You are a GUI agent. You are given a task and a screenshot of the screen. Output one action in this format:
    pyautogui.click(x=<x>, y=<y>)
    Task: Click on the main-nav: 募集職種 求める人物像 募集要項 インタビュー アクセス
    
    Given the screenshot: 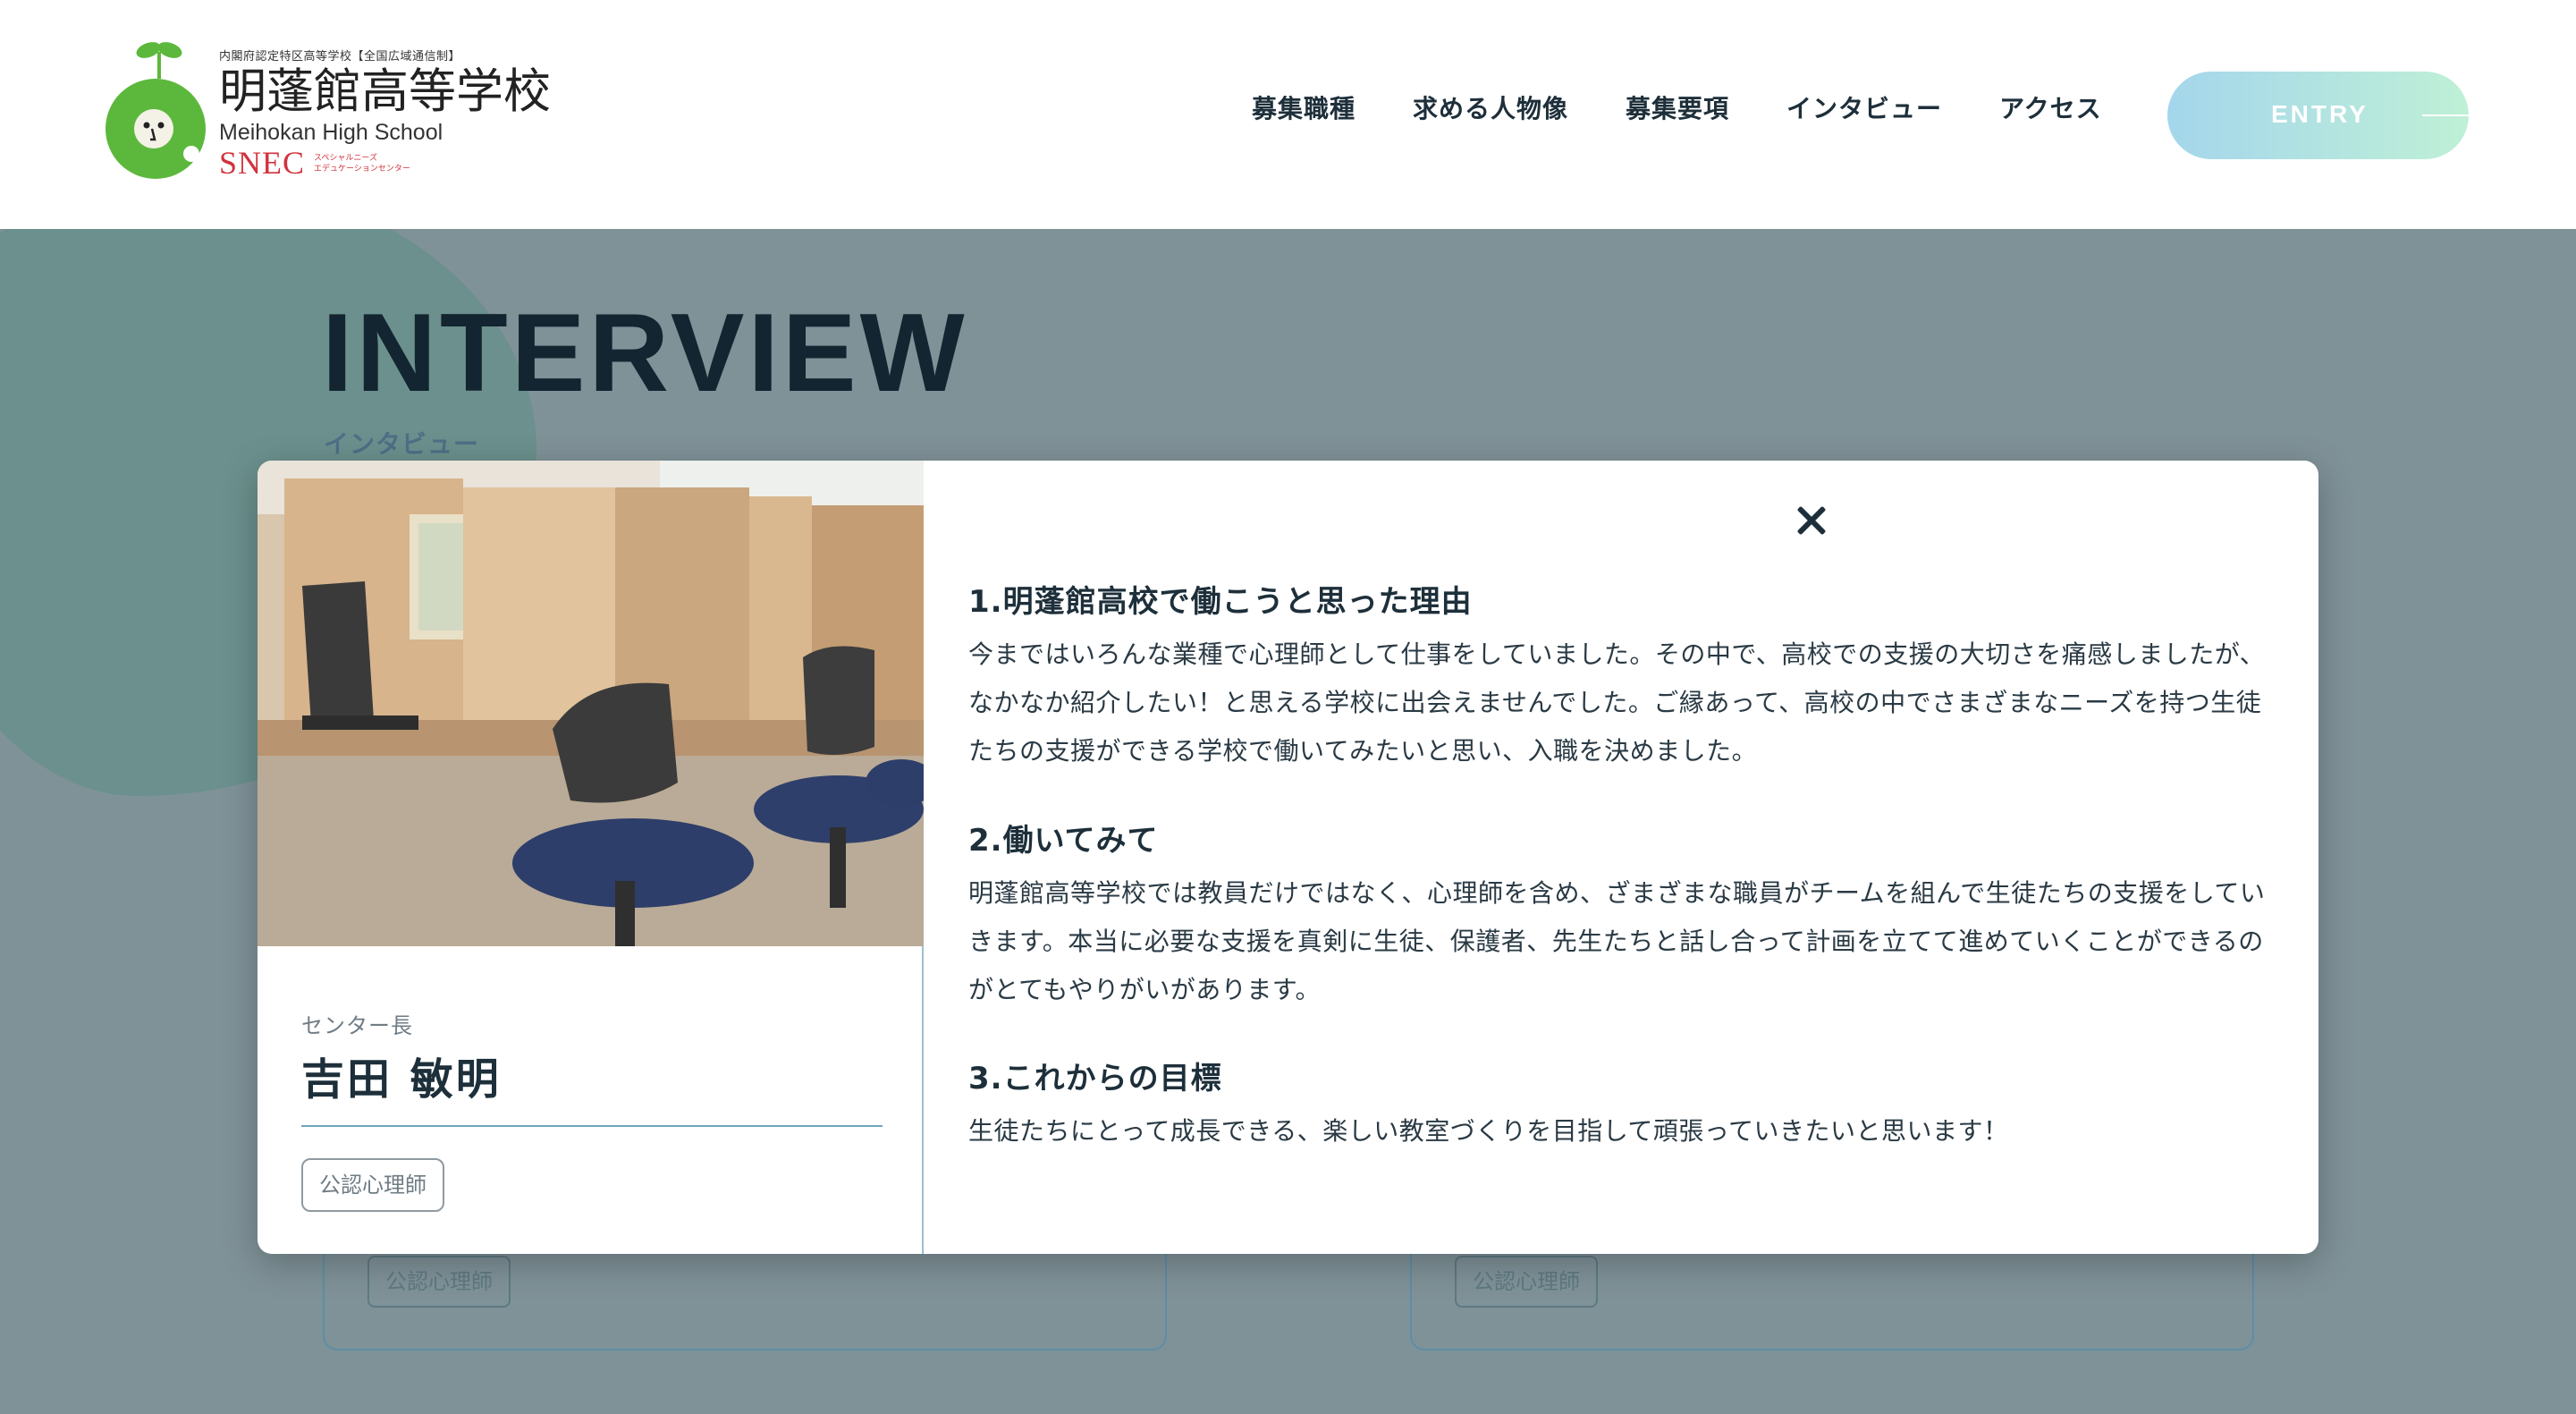 What is the action you would take?
    pyautogui.click(x=1677, y=107)
    